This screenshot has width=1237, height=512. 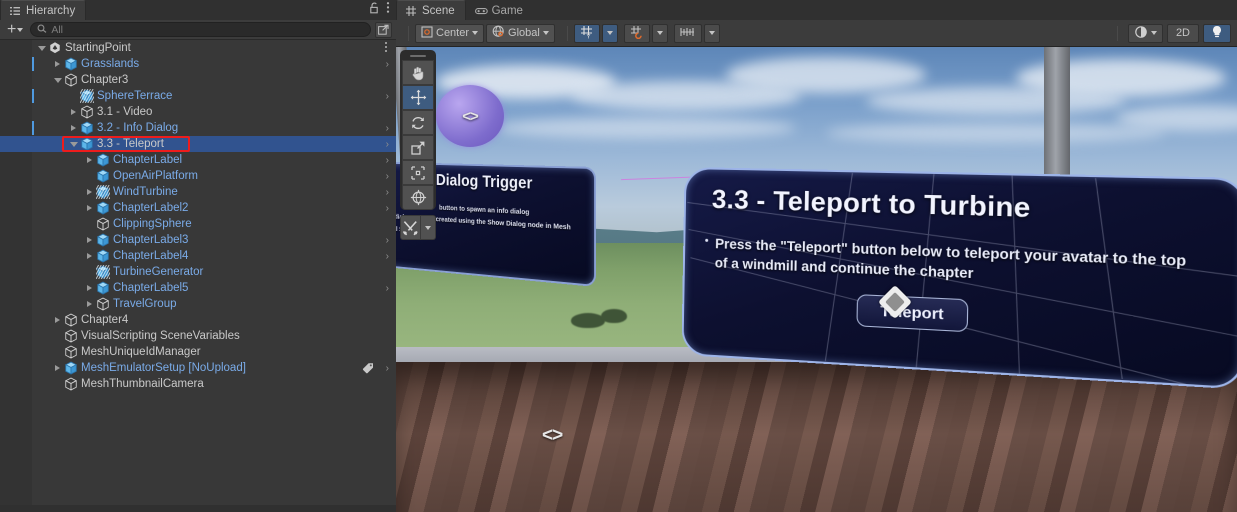 What do you see at coordinates (711, 33) in the screenshot?
I see `snap-increment-dropdown` at bounding box center [711, 33].